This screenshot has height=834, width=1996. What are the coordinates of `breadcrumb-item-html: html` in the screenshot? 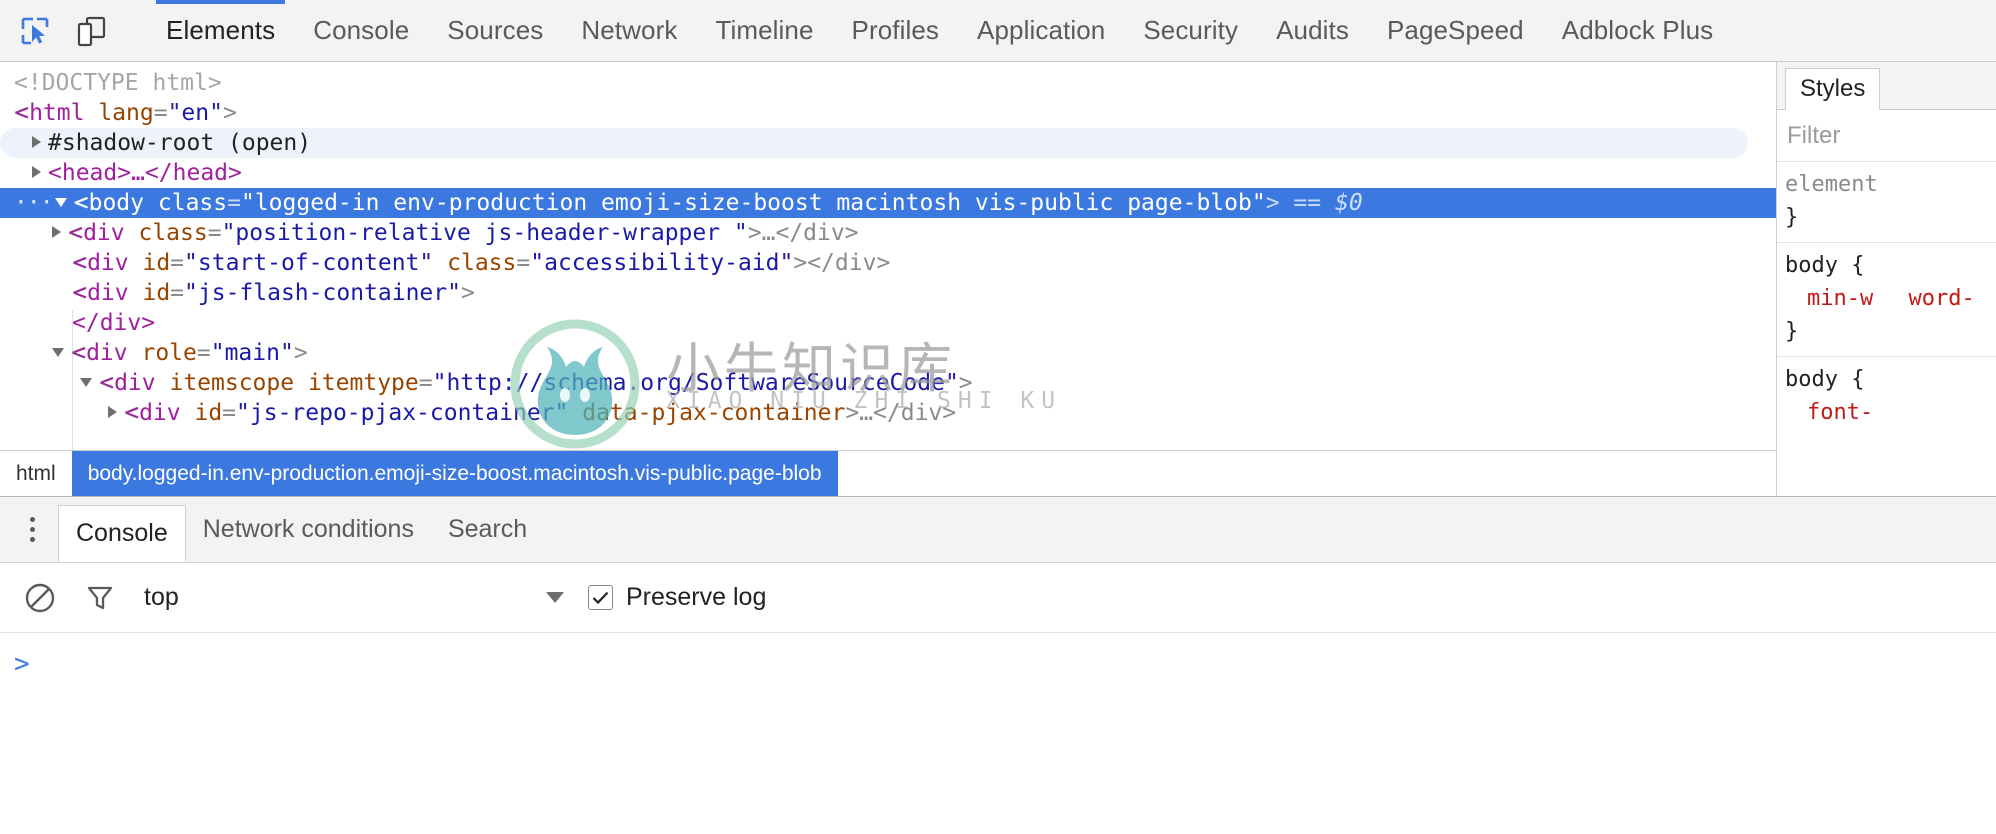 It's located at (36, 473).